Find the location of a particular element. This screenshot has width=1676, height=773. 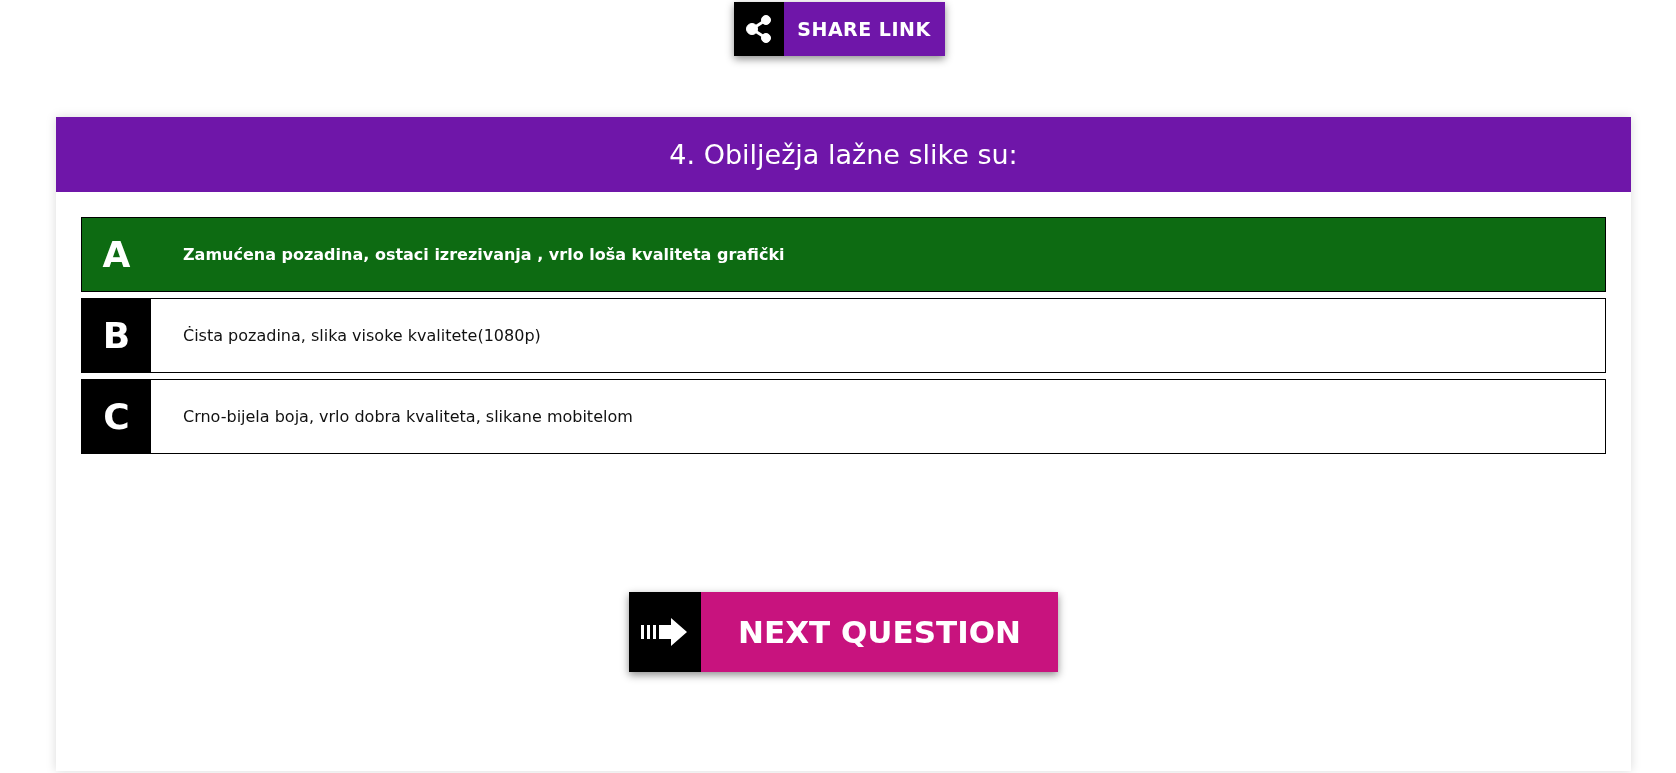

answer-text: Crno-bijela boja, vrlo dobra kvaliteta, slikane mobitelom is located at coordinates (407, 416).